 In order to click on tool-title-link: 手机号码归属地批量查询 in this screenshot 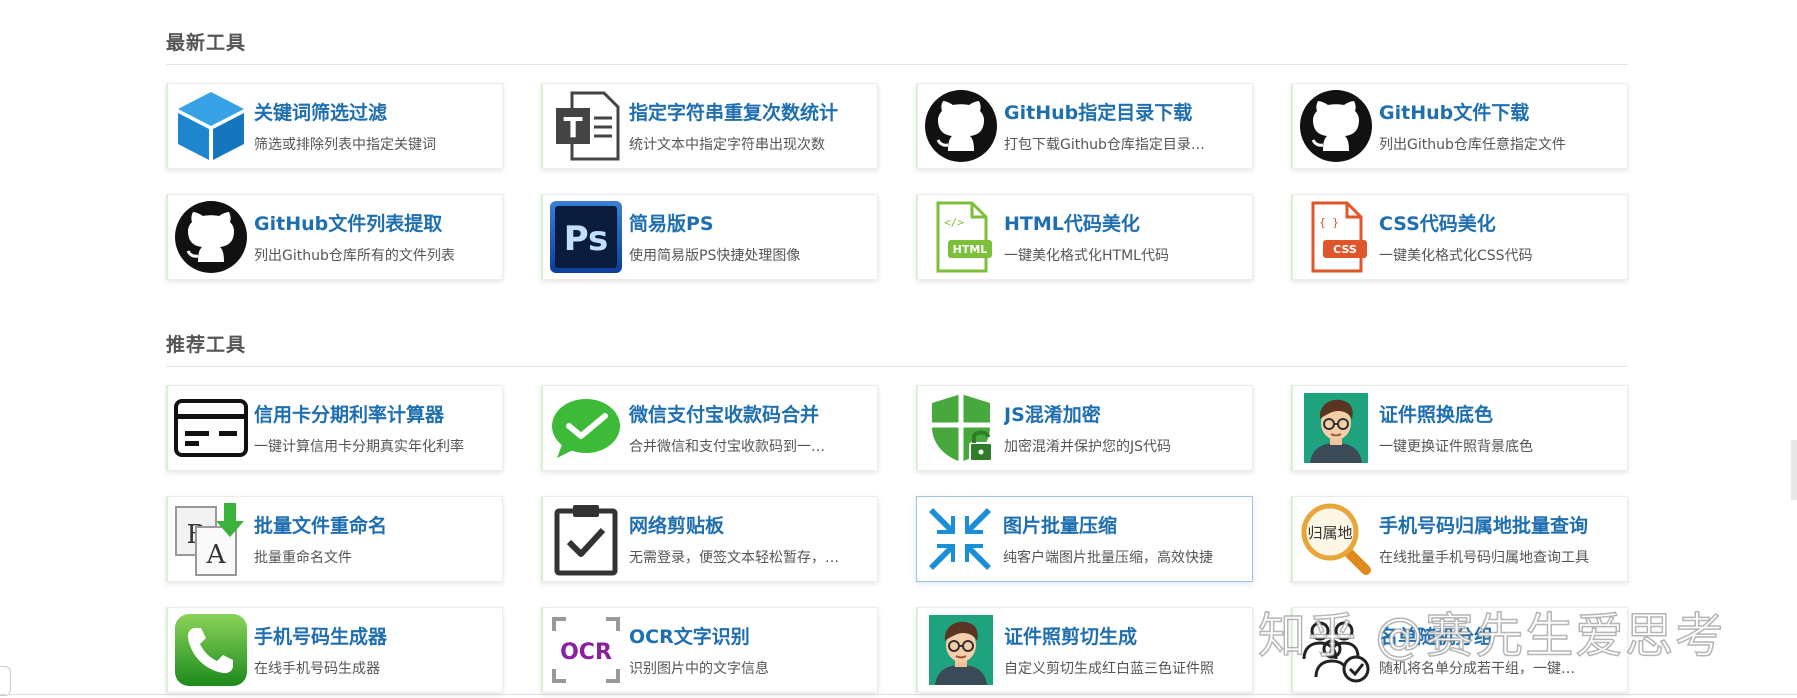, I will do `click(1498, 524)`.